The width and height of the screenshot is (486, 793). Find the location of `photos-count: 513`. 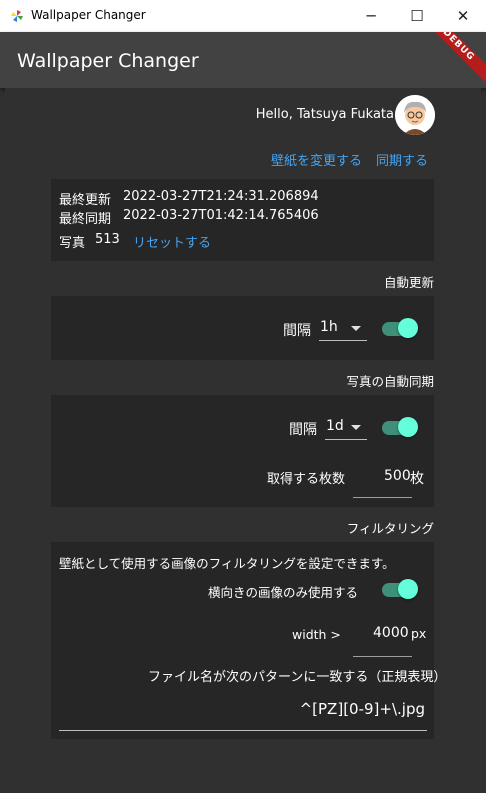

photos-count: 513 is located at coordinates (107, 239).